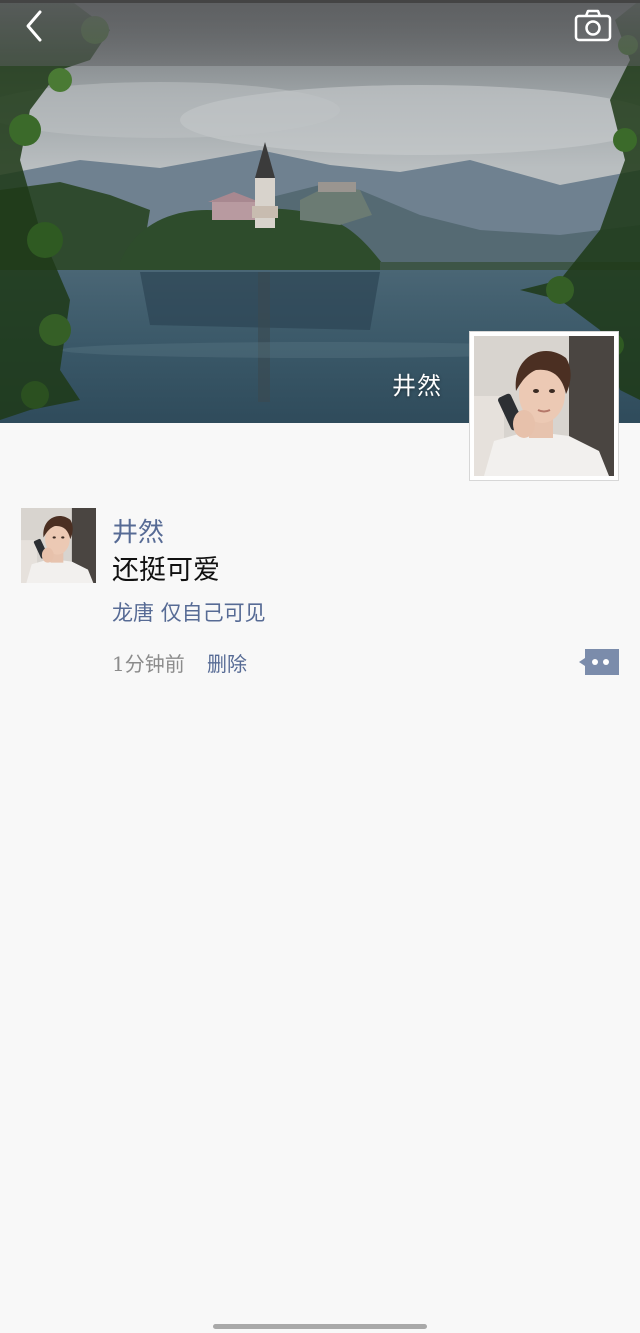 The image size is (640, 1333). I want to click on top-bar, so click(320, 33).